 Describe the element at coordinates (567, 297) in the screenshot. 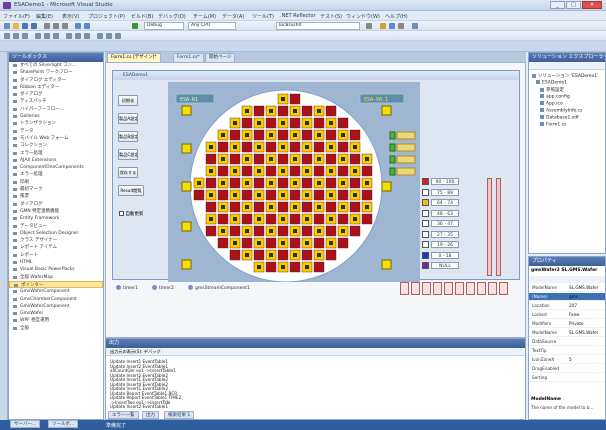

I see `property-row: (Name) gms` at that location.